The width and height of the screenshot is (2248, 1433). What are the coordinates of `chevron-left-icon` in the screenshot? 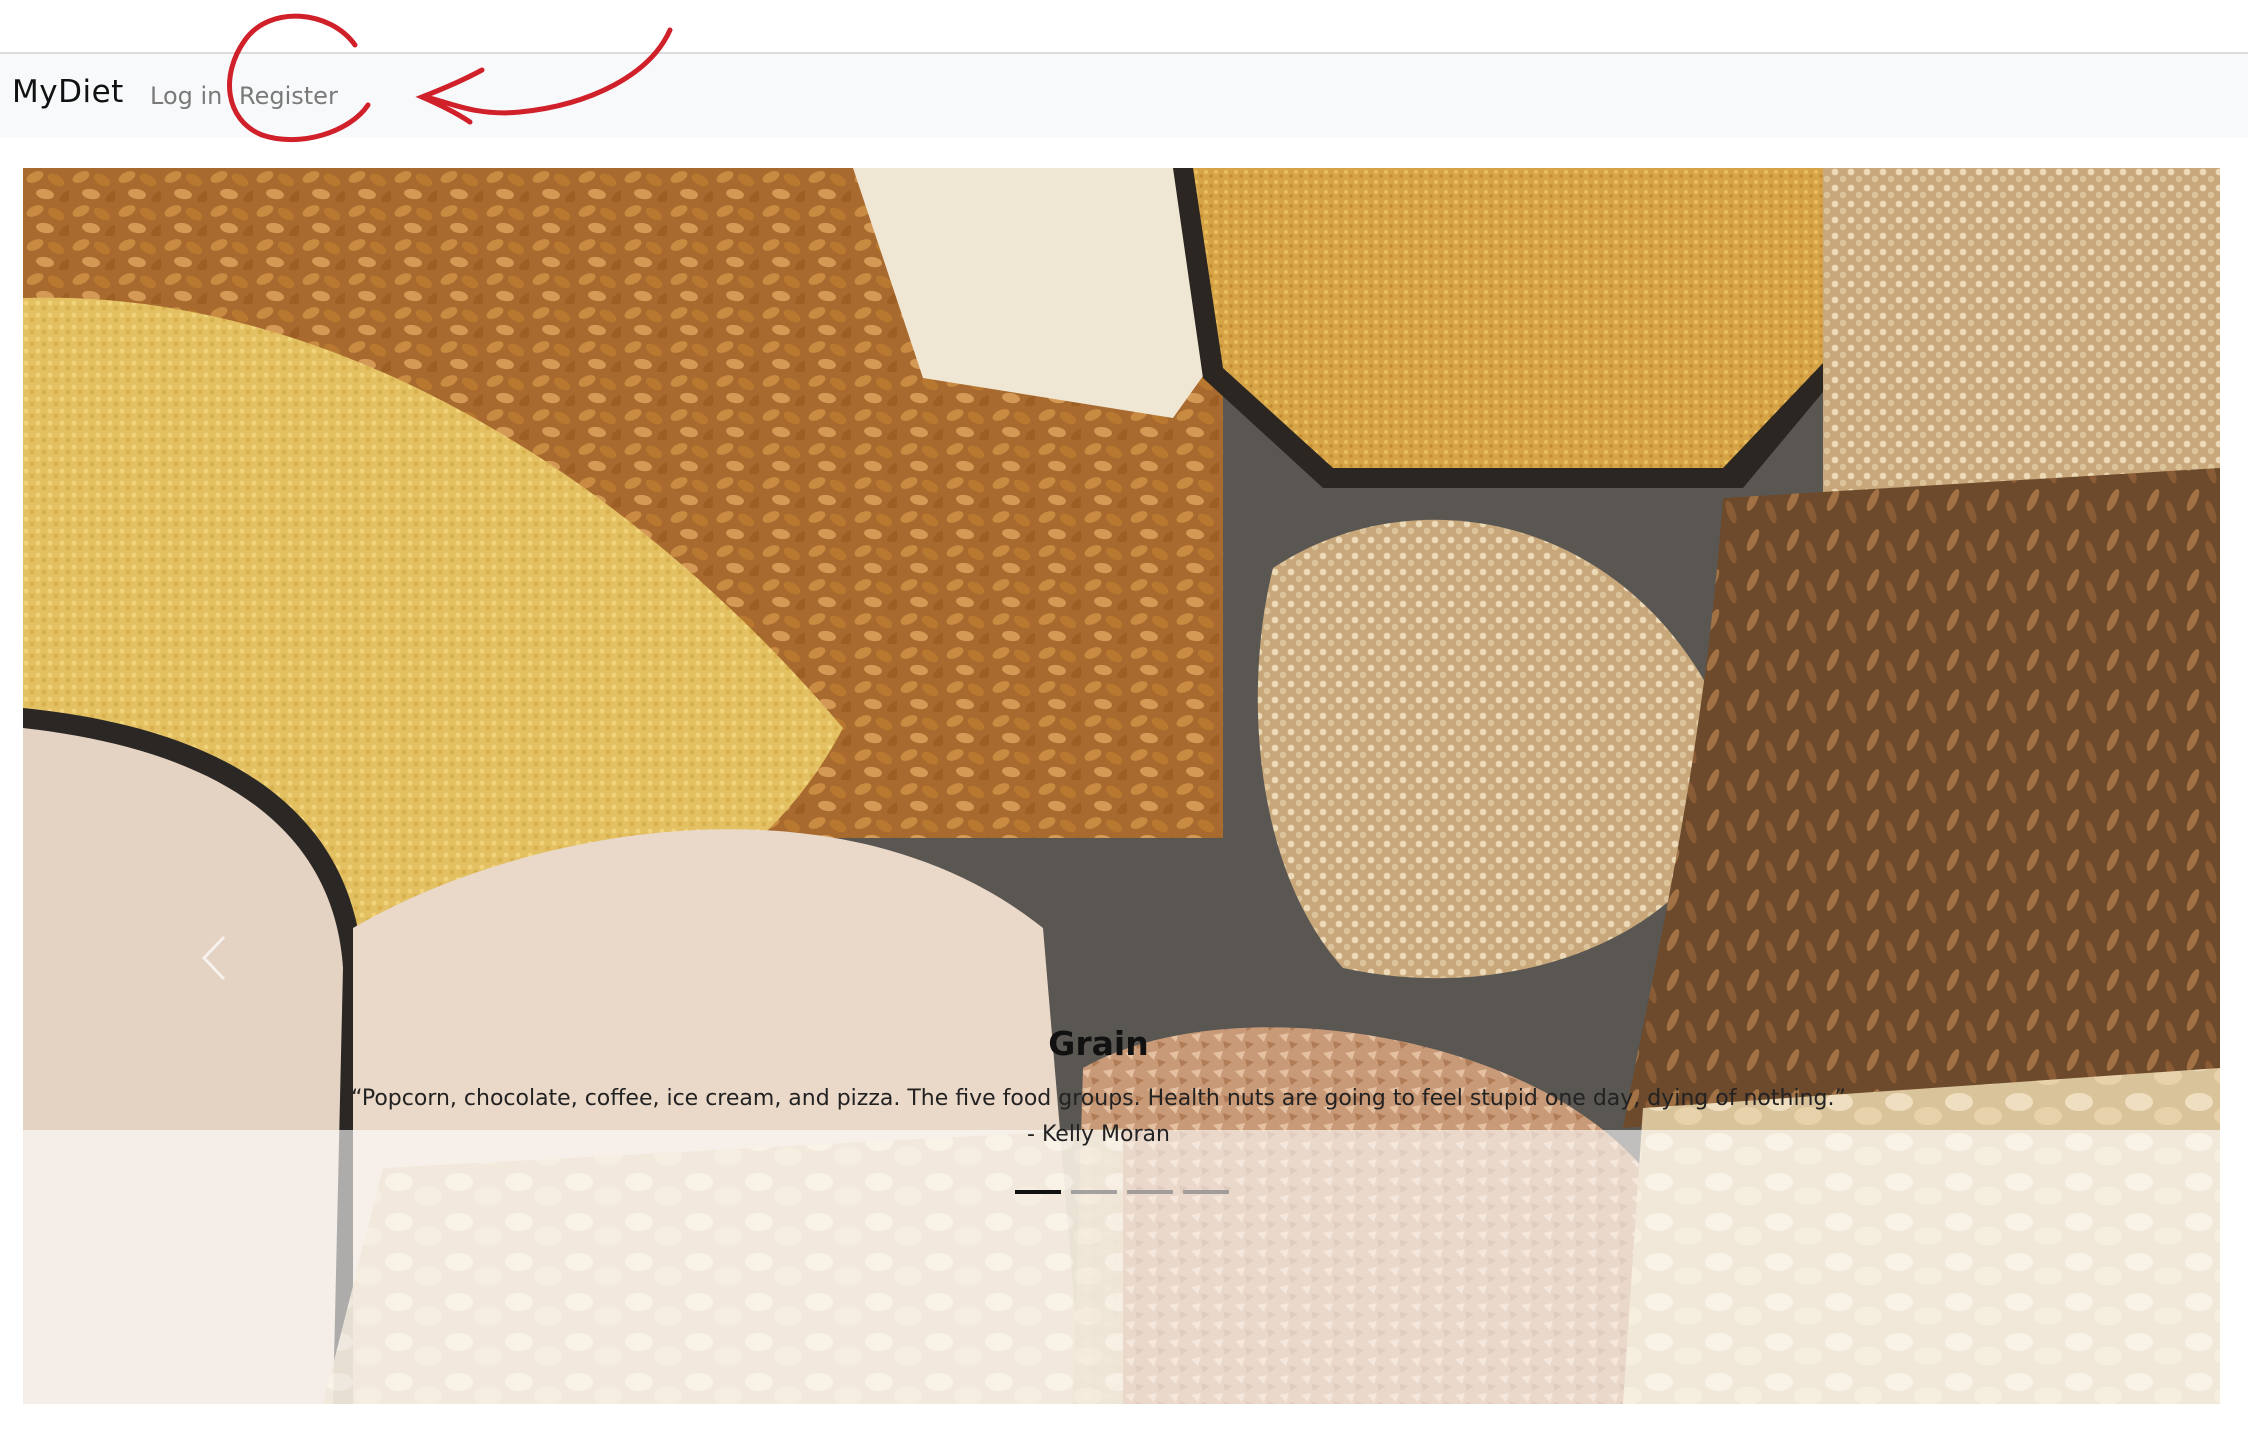 It's located at (213, 958).